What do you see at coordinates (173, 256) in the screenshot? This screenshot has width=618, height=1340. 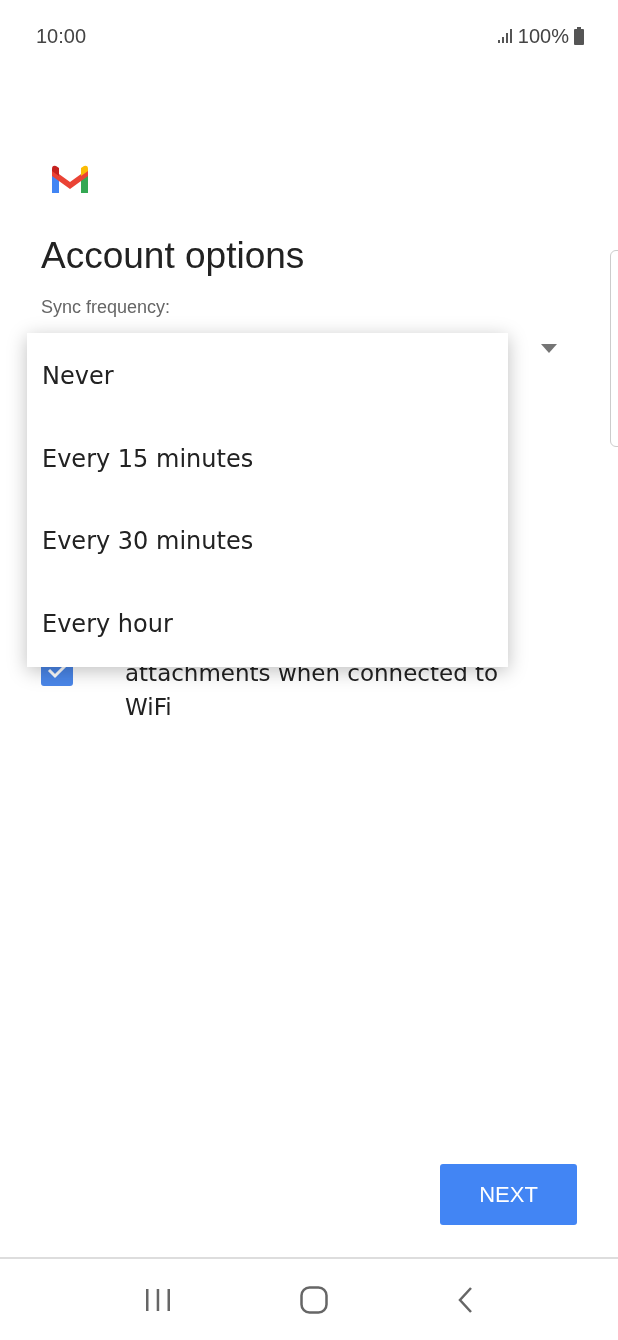 I see `page-title: Account options` at bounding box center [173, 256].